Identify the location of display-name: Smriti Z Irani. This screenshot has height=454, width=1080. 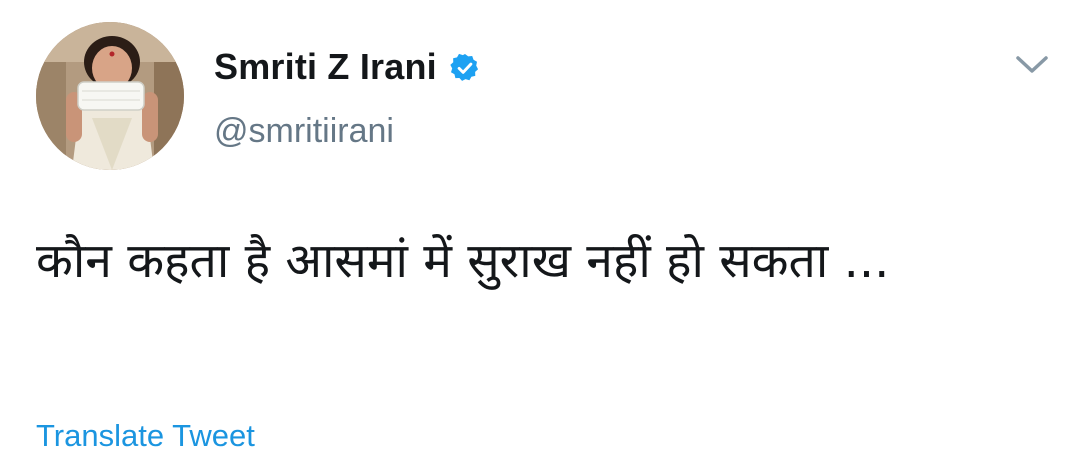
(347, 67).